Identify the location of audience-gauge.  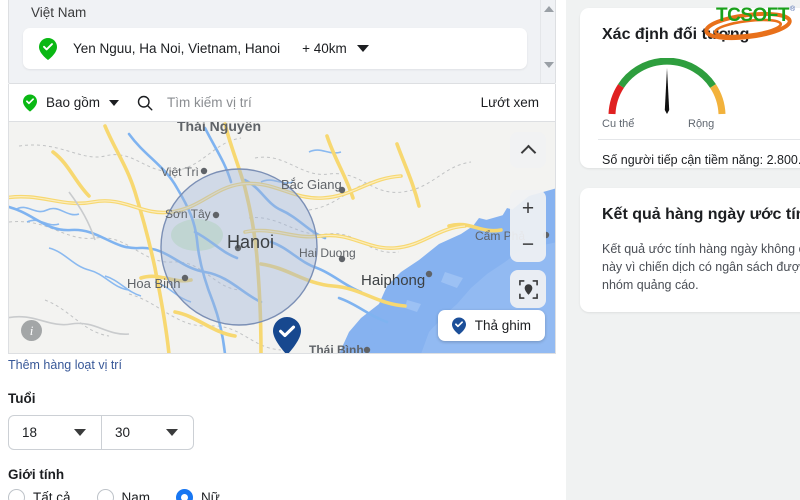
(667, 86).